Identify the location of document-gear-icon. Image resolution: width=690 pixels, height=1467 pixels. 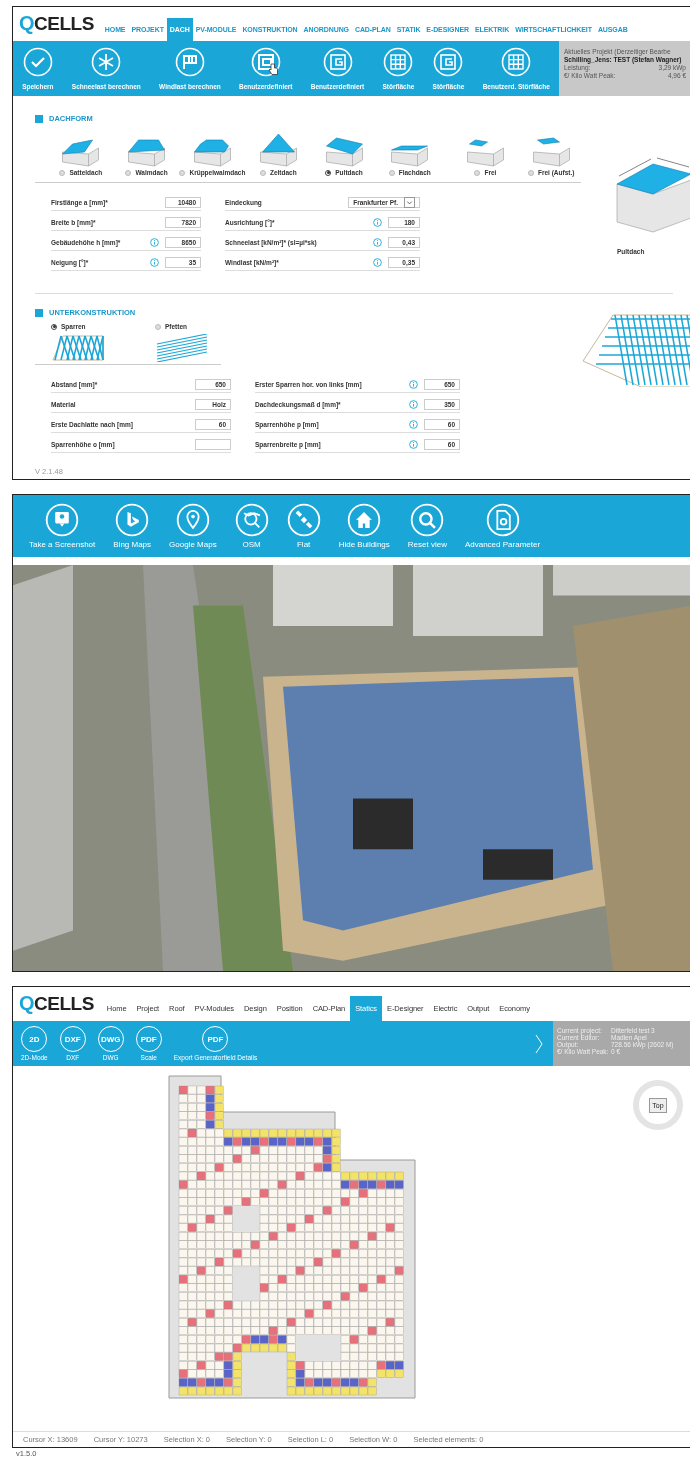
(502, 520).